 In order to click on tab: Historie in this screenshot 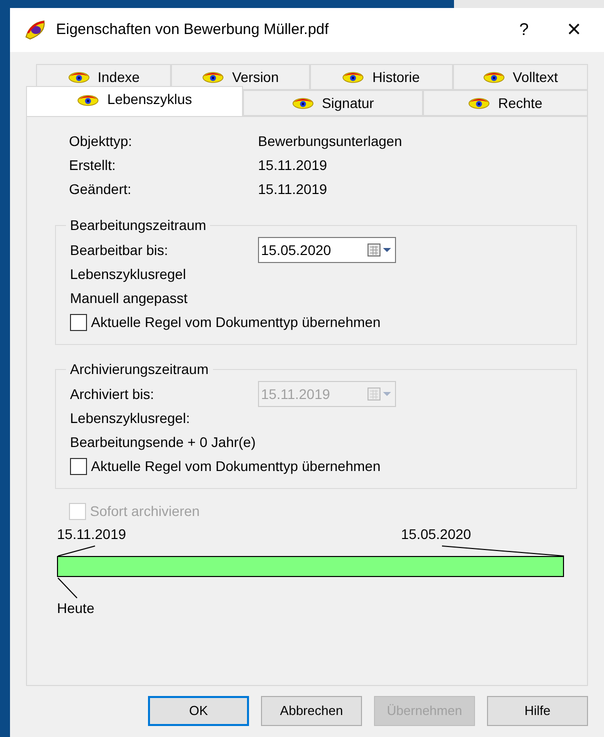, I will do `click(381, 77)`.